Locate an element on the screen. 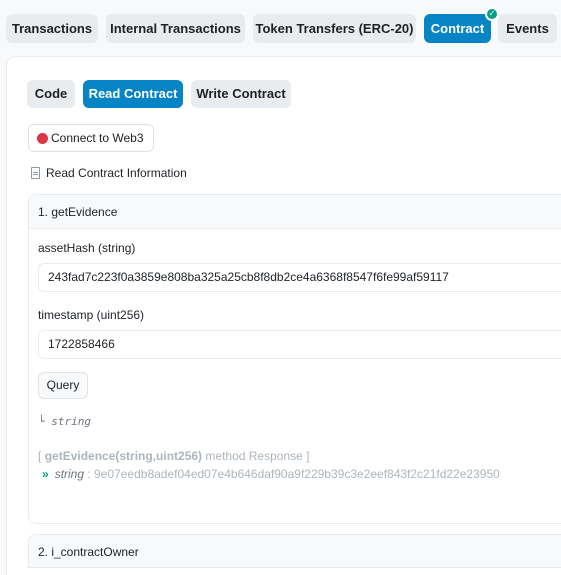 The height and width of the screenshot is (575, 561). response-suffix: method Response ] is located at coordinates (257, 456).